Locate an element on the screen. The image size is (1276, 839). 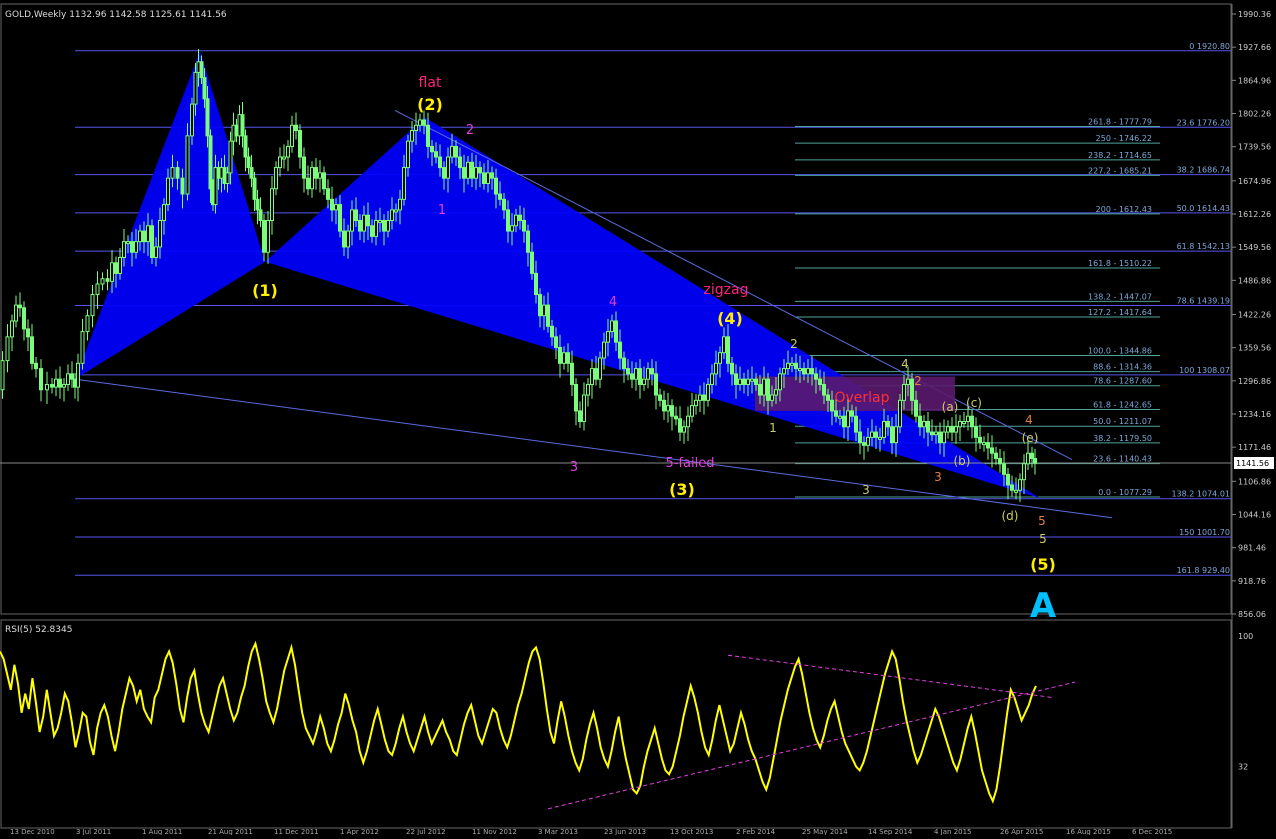
ext-label: 100.0 - 1344.86 is located at coordinates (1120, 350).